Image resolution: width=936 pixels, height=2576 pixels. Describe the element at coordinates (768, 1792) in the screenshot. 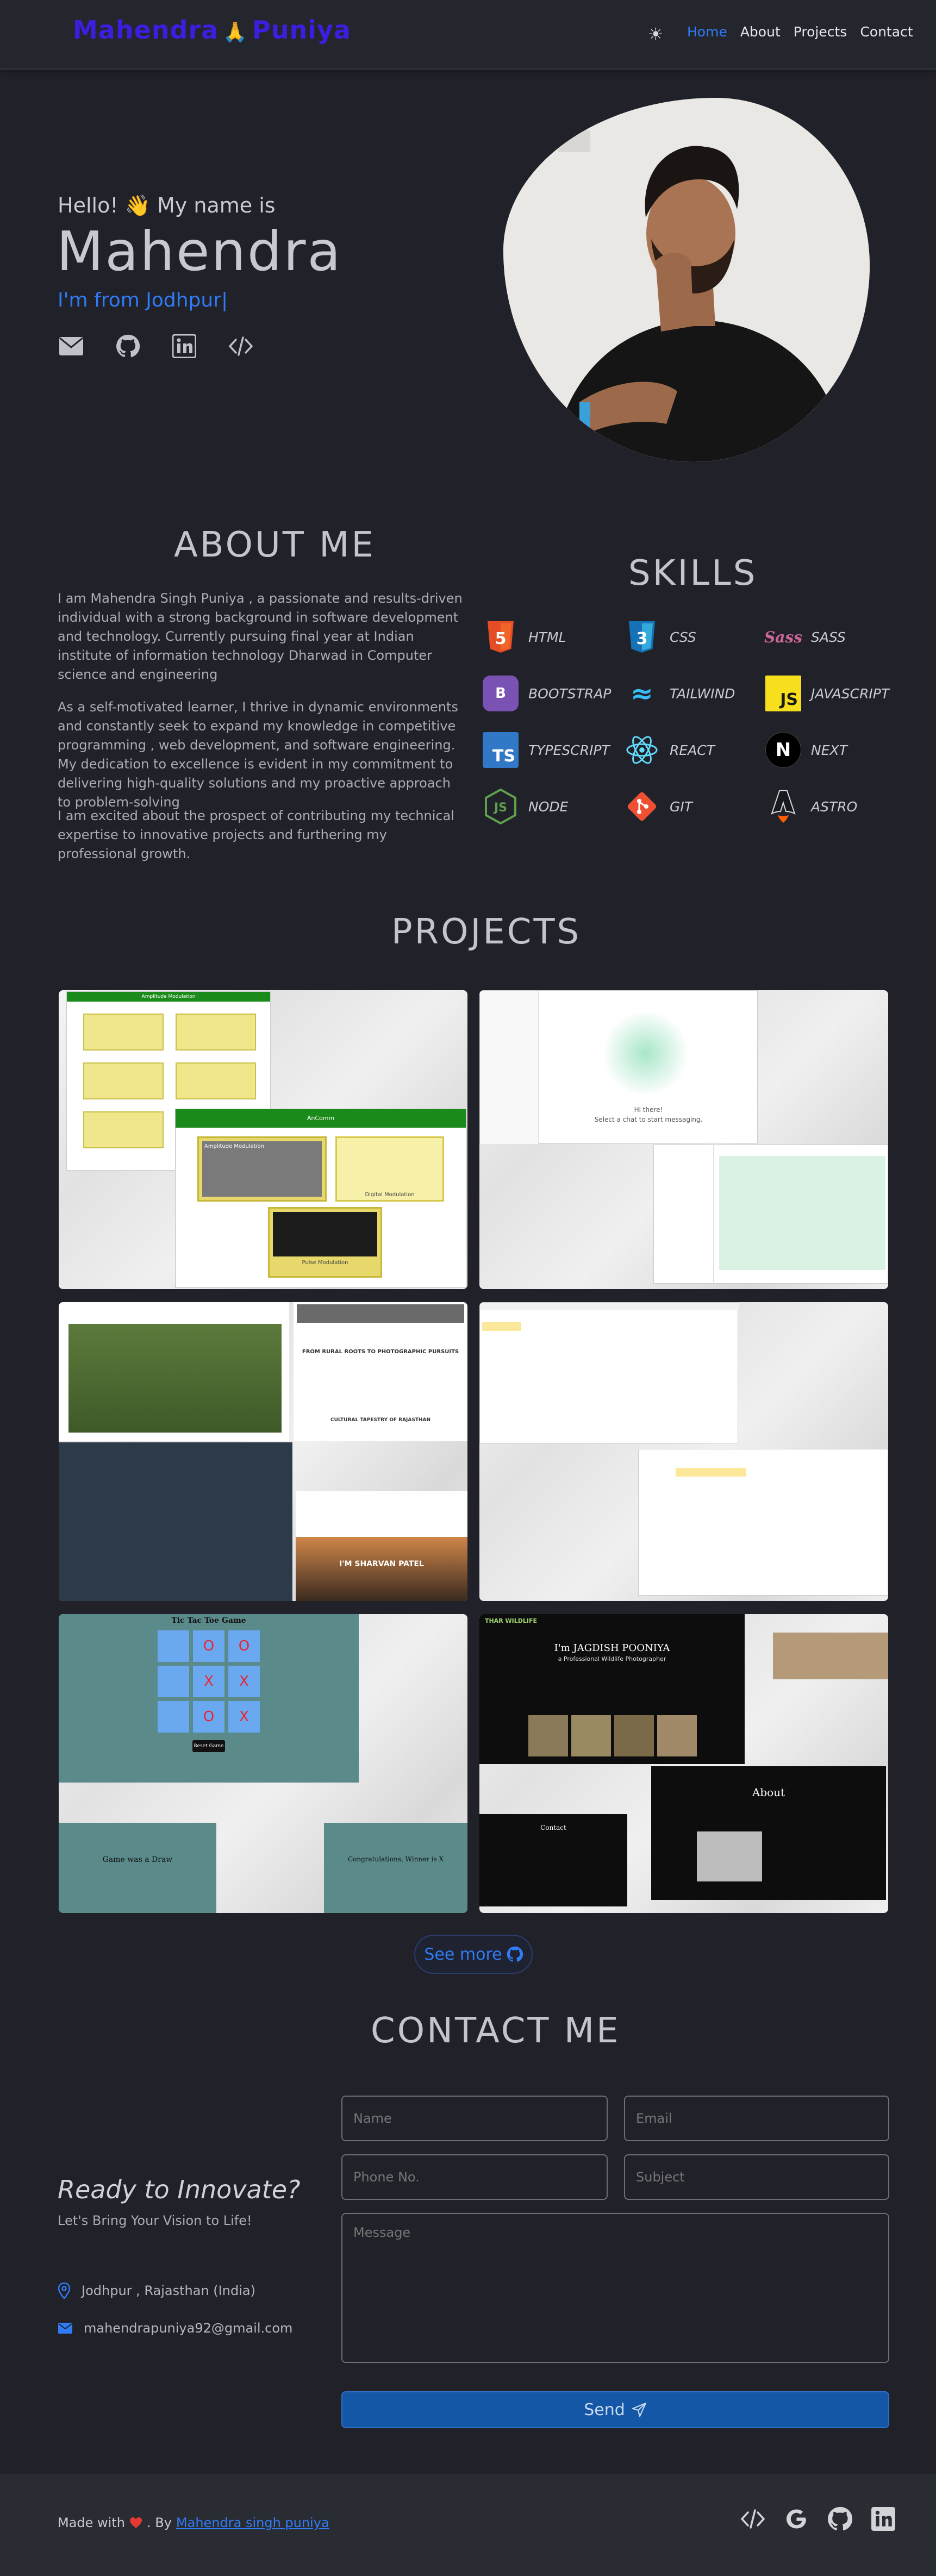

I see `screenshot-text: About` at that location.